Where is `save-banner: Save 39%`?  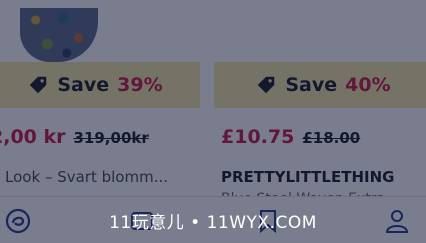
save-banner: Save 39% is located at coordinates (100, 85).